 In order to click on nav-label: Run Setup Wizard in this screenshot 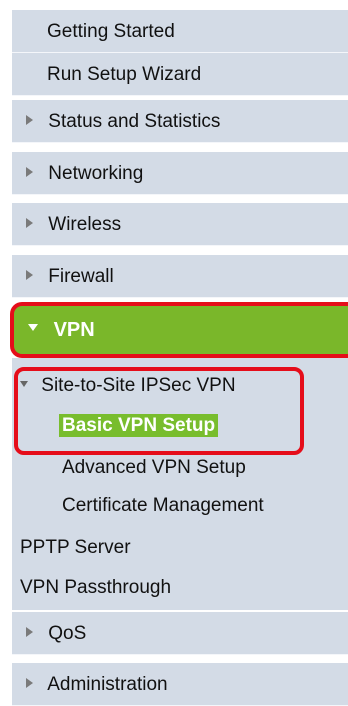, I will do `click(124, 74)`.